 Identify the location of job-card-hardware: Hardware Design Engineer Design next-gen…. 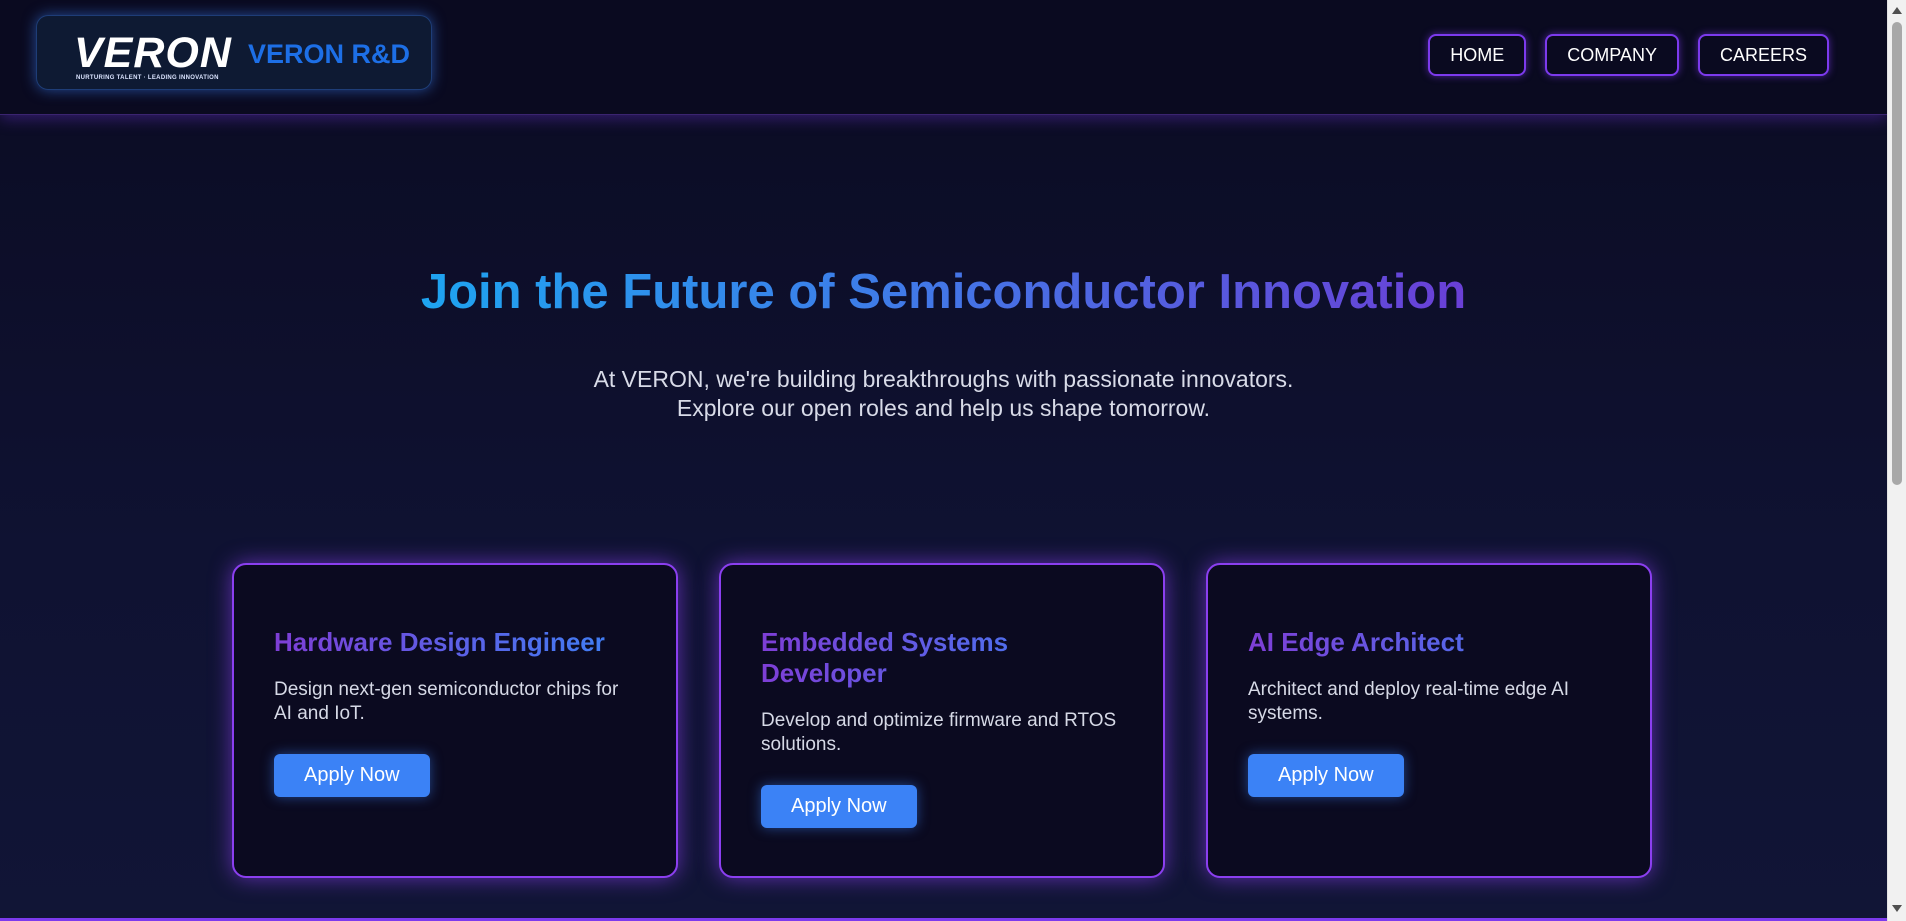
(455, 720).